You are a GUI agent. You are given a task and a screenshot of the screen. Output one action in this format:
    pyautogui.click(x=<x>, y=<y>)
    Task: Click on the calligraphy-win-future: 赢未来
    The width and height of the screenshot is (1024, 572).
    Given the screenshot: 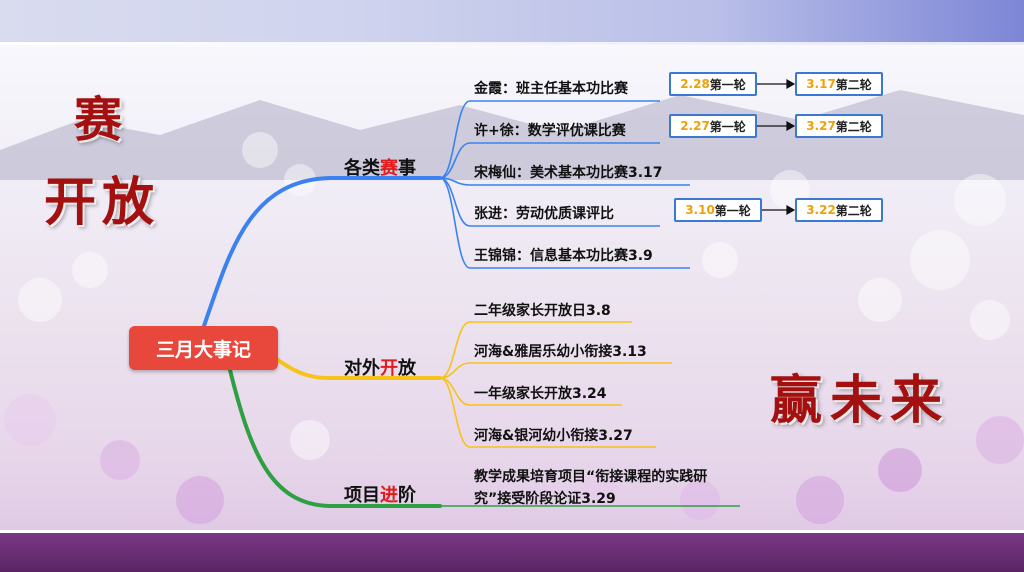 What is the action you would take?
    pyautogui.click(x=860, y=400)
    